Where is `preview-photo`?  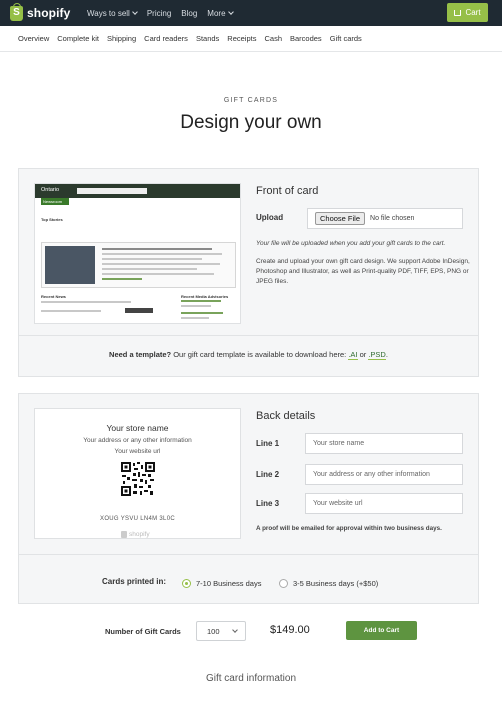 preview-photo is located at coordinates (70, 265).